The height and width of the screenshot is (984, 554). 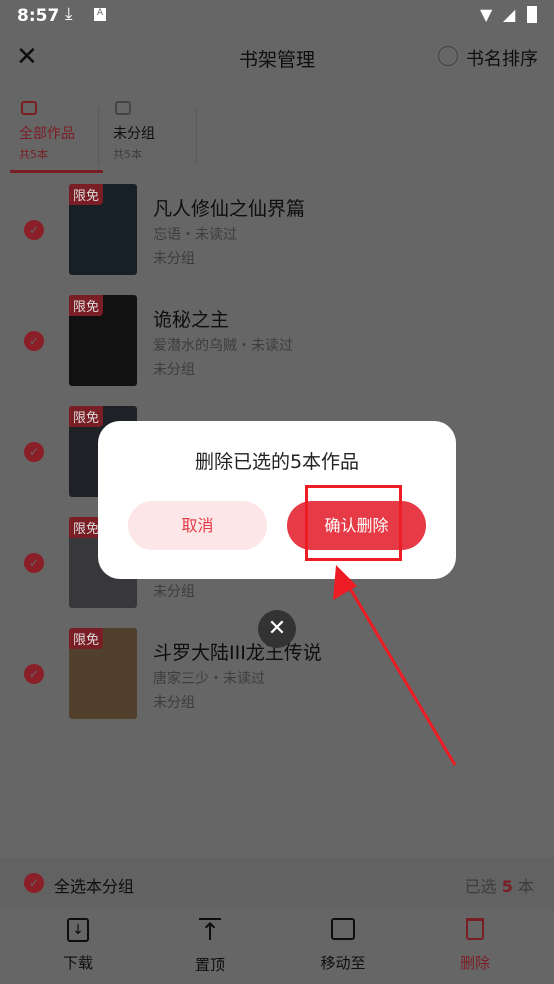 What do you see at coordinates (475, 929) in the screenshot?
I see `trash-icon` at bounding box center [475, 929].